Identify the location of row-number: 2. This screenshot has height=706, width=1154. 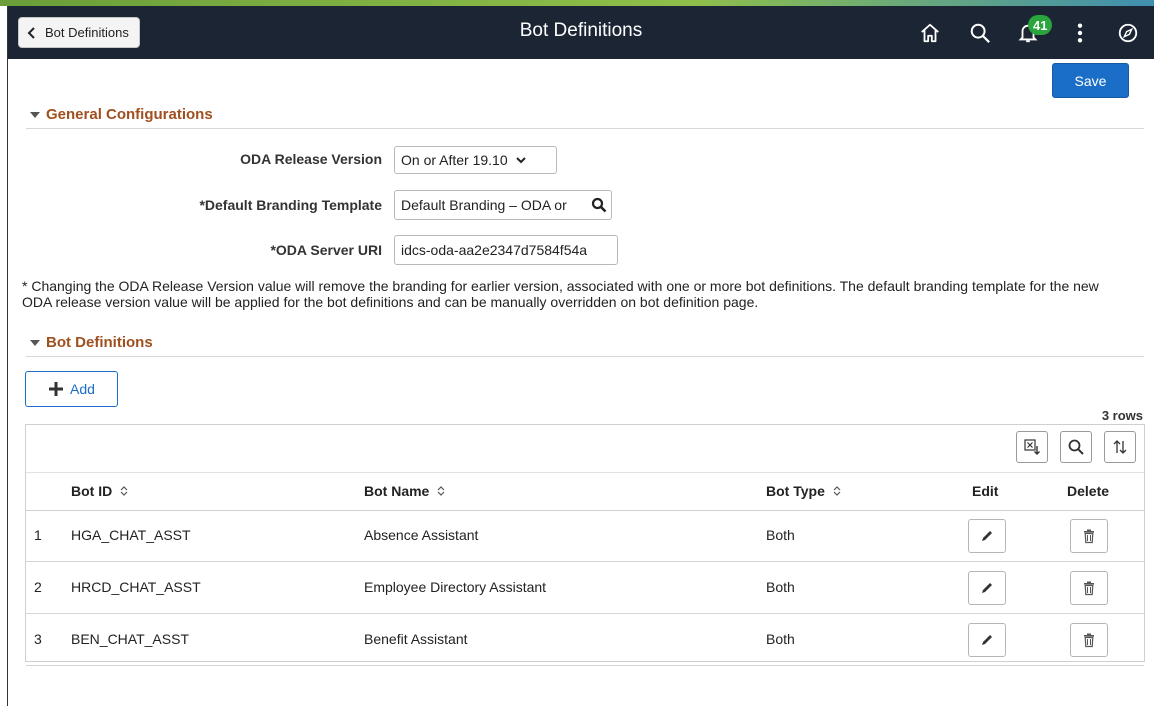
(38, 587).